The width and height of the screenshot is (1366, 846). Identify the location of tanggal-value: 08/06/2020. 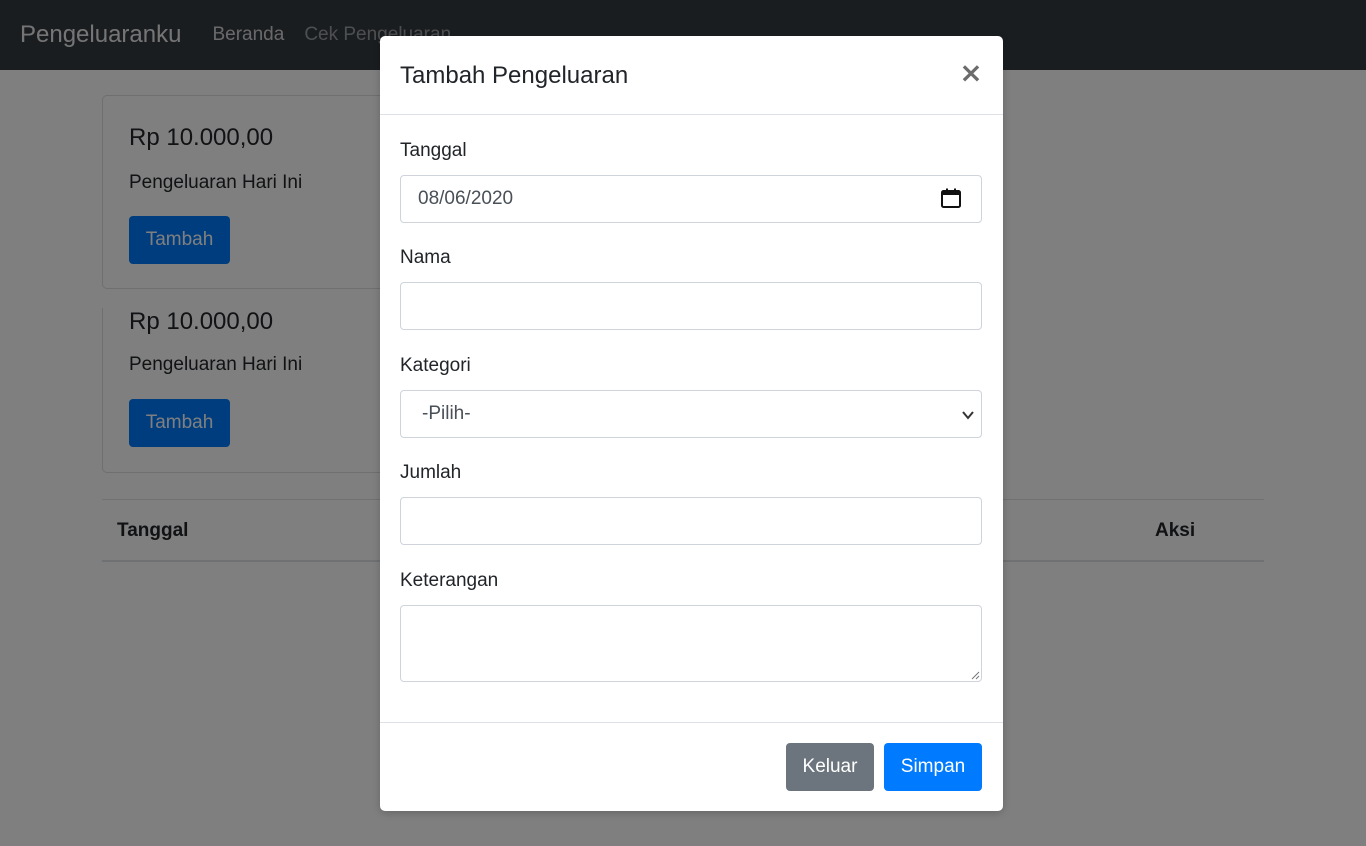
(466, 198).